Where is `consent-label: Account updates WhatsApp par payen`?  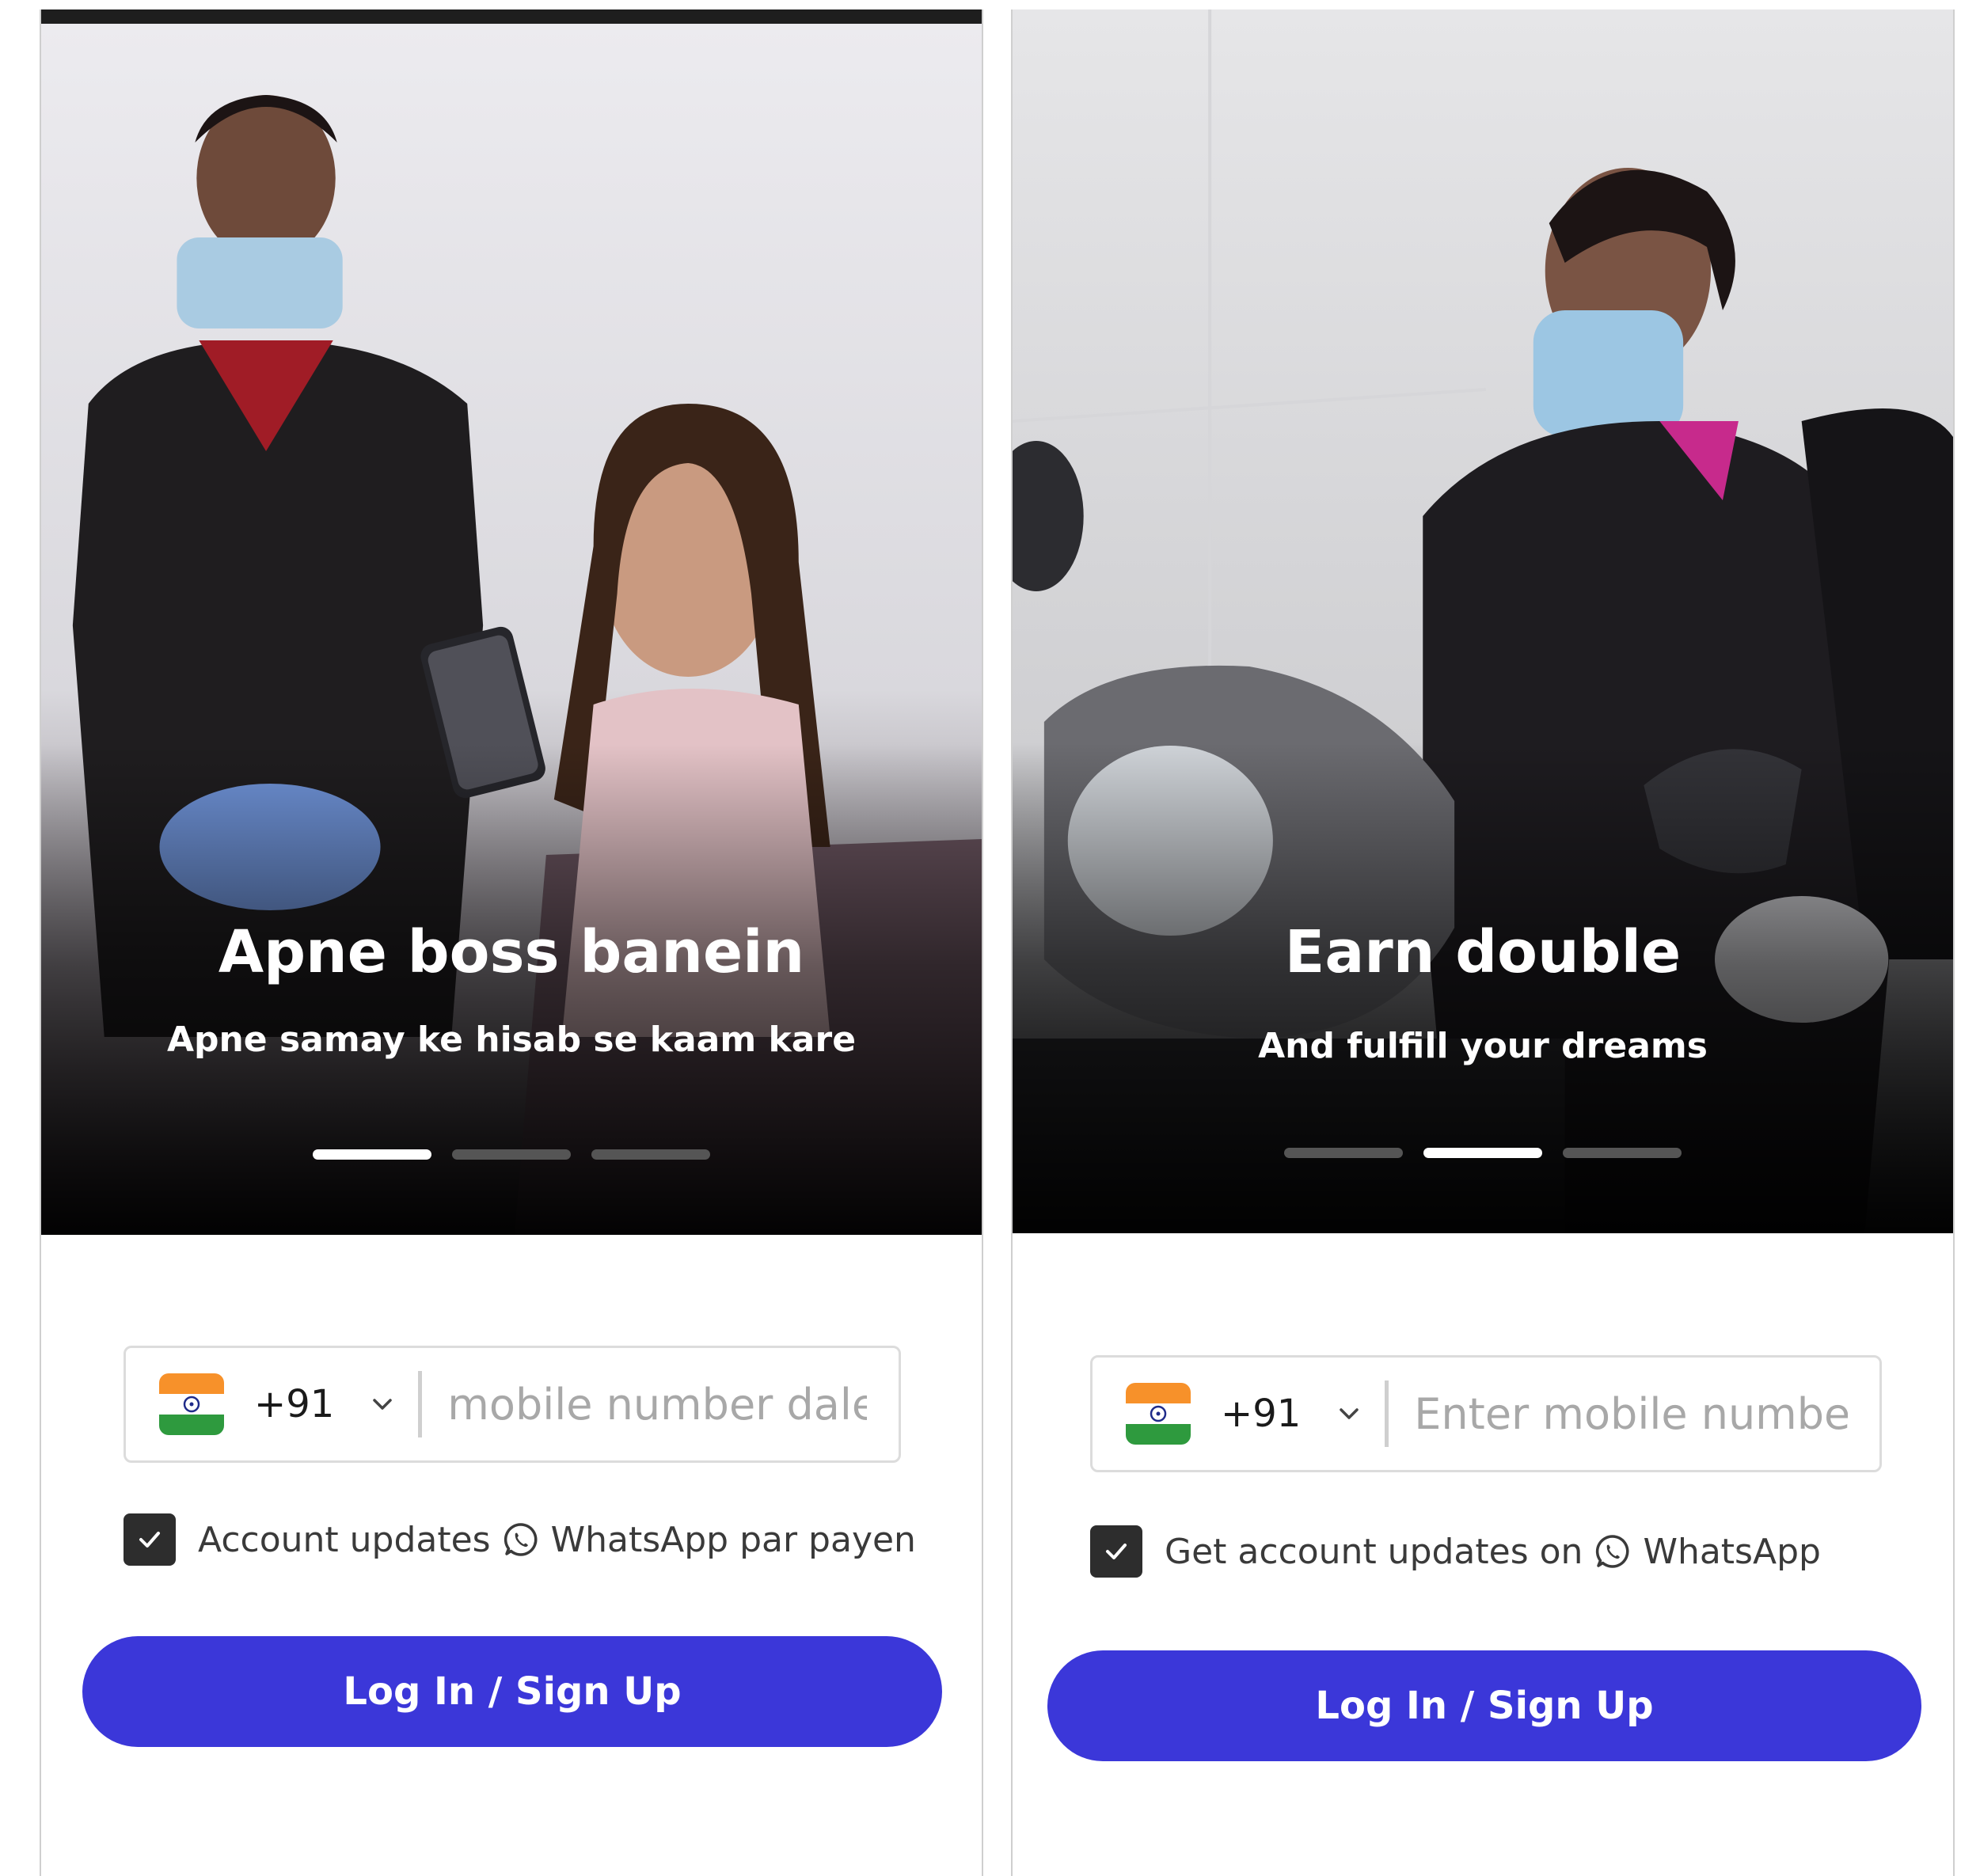 consent-label: Account updates WhatsApp par payen is located at coordinates (557, 1540).